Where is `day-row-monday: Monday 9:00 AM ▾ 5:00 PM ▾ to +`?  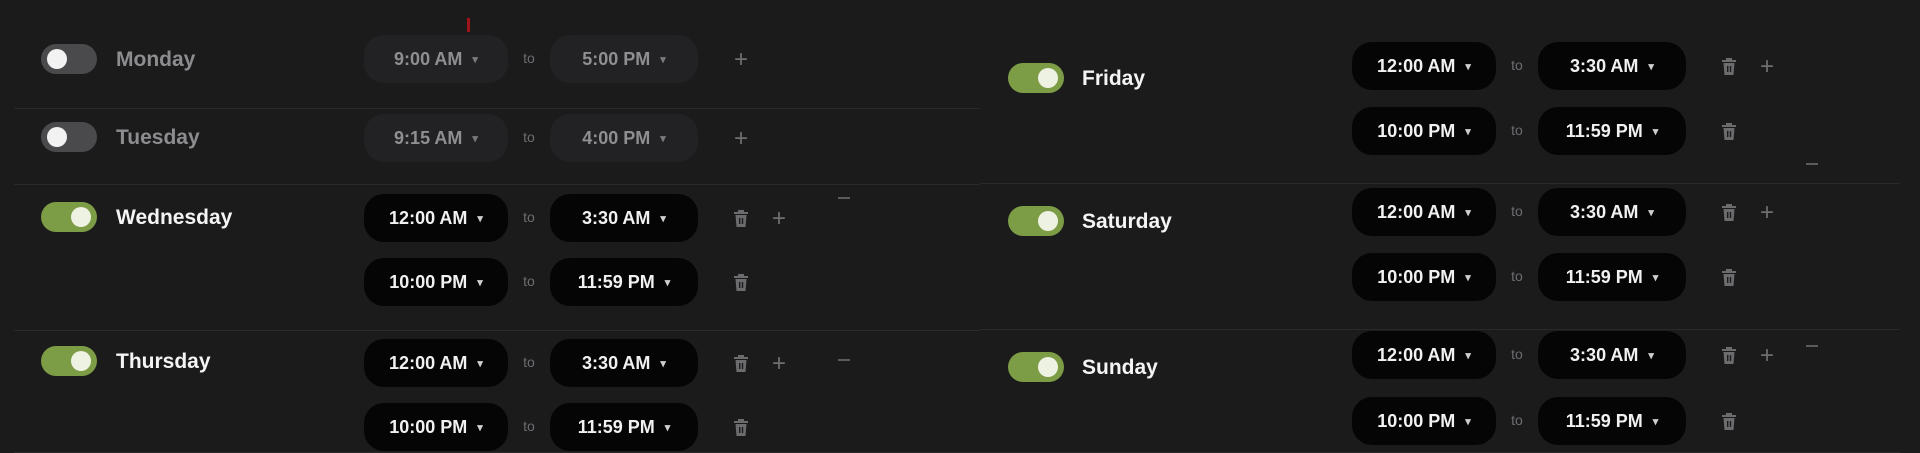
day-row-monday: Monday 9:00 AM ▾ 5:00 PM ▾ to + is located at coordinates (497, 69).